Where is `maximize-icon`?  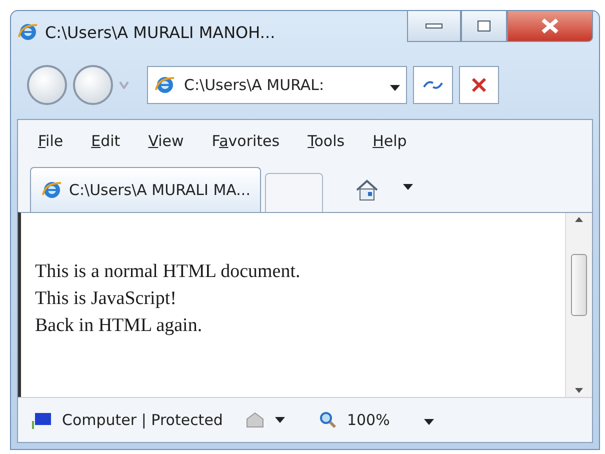
maximize-icon is located at coordinates (484, 26).